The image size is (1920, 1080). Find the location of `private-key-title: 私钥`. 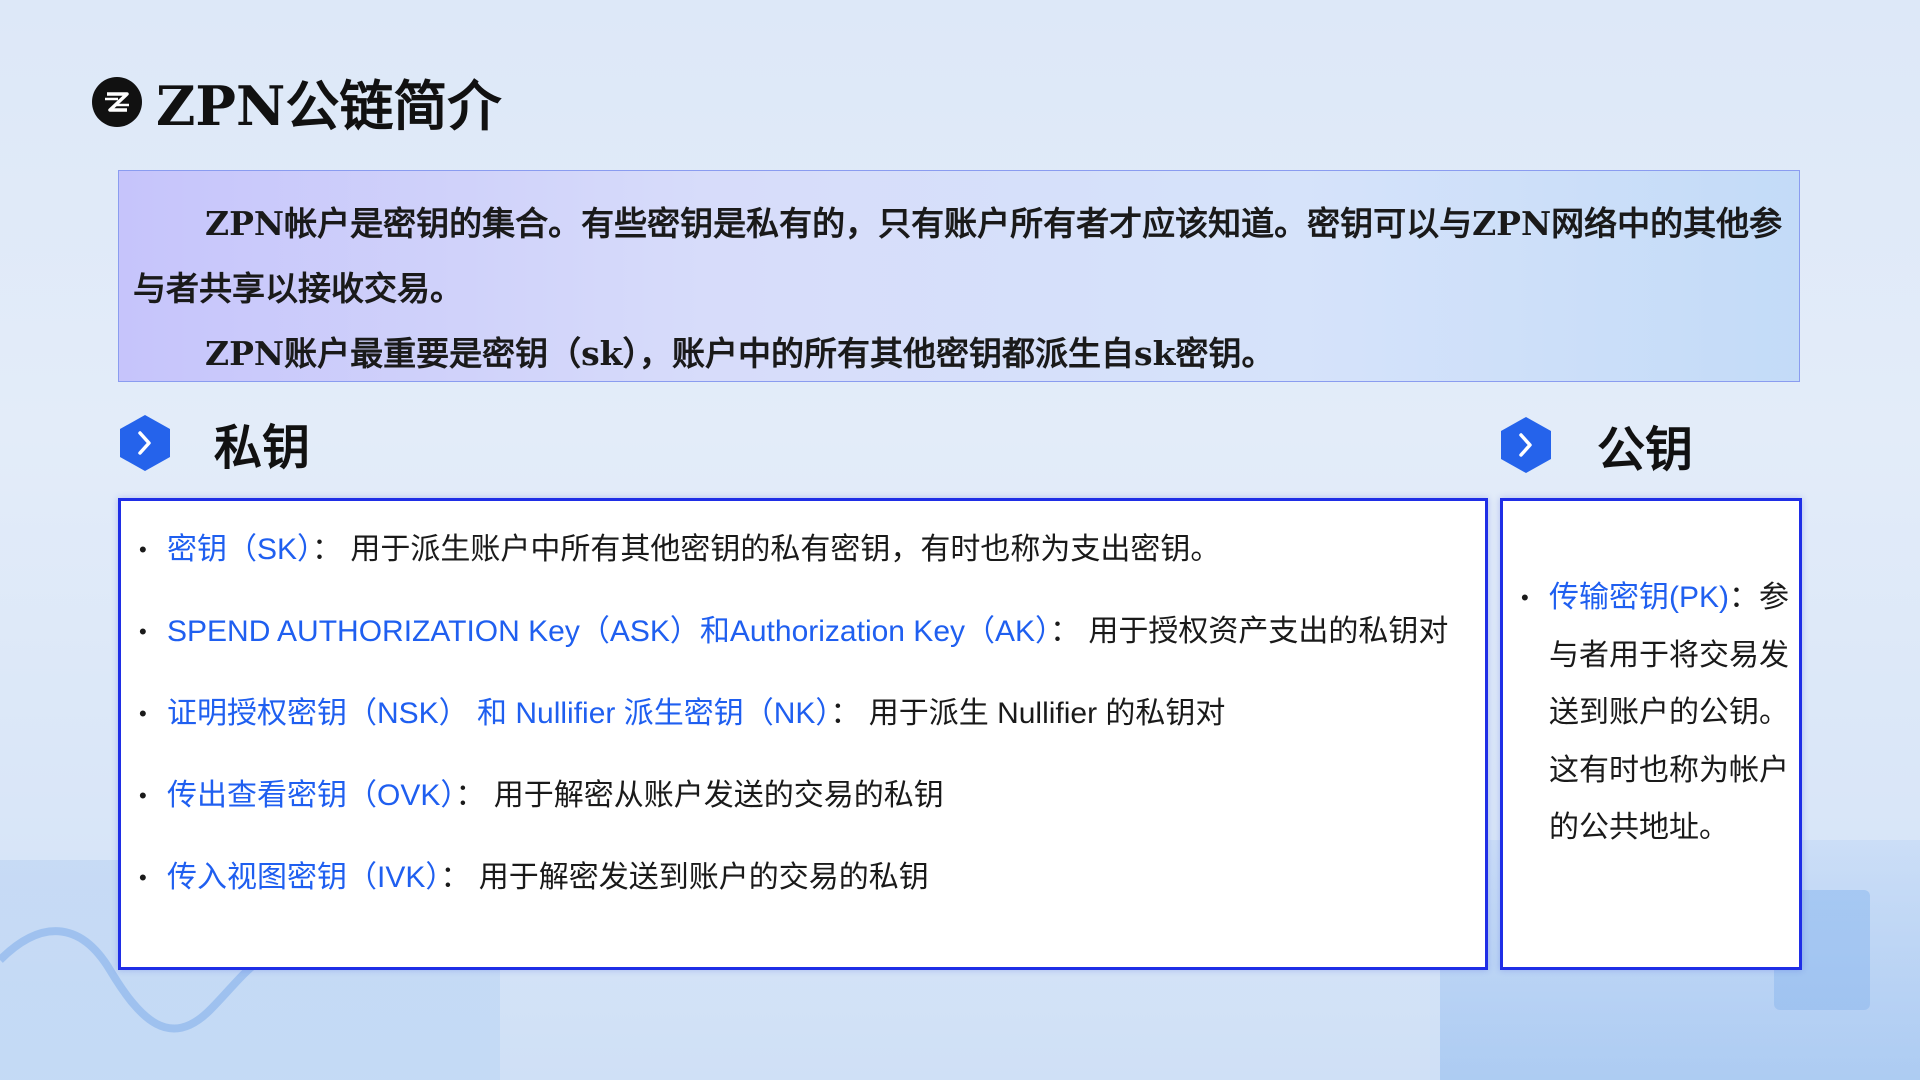

private-key-title: 私钥 is located at coordinates (262, 448).